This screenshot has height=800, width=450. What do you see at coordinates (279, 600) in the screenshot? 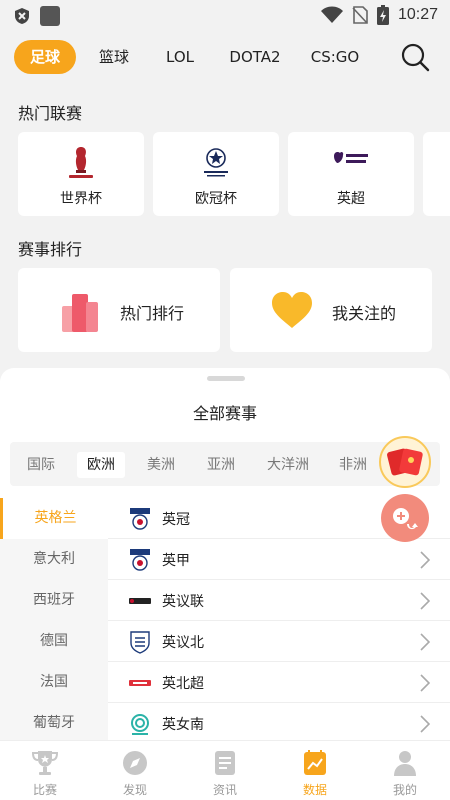
I see `league-row: 英议联` at bounding box center [279, 600].